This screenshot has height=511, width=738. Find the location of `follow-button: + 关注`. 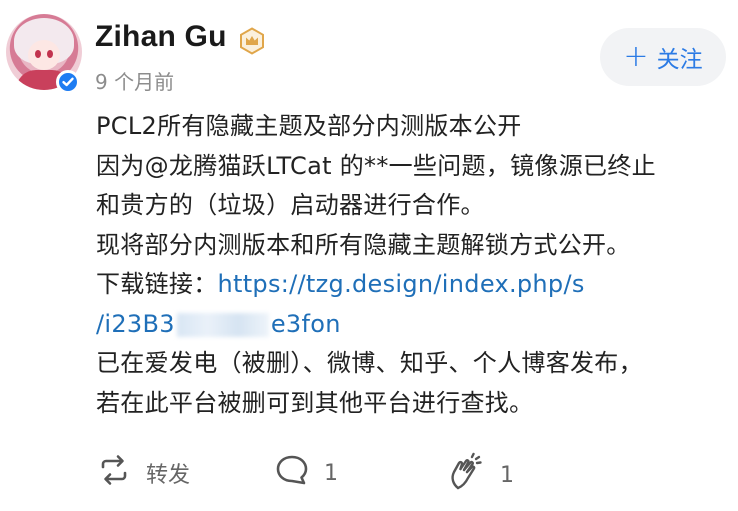

follow-button: + 关注 is located at coordinates (663, 57).